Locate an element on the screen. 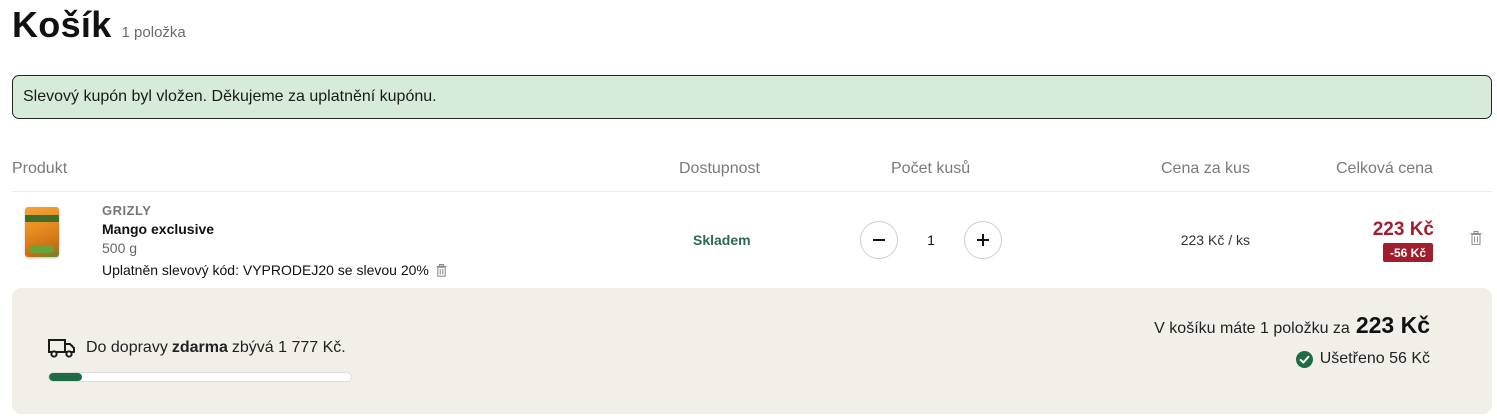  shipping-remaining: zbývá 1 777 Kč. is located at coordinates (288, 347).